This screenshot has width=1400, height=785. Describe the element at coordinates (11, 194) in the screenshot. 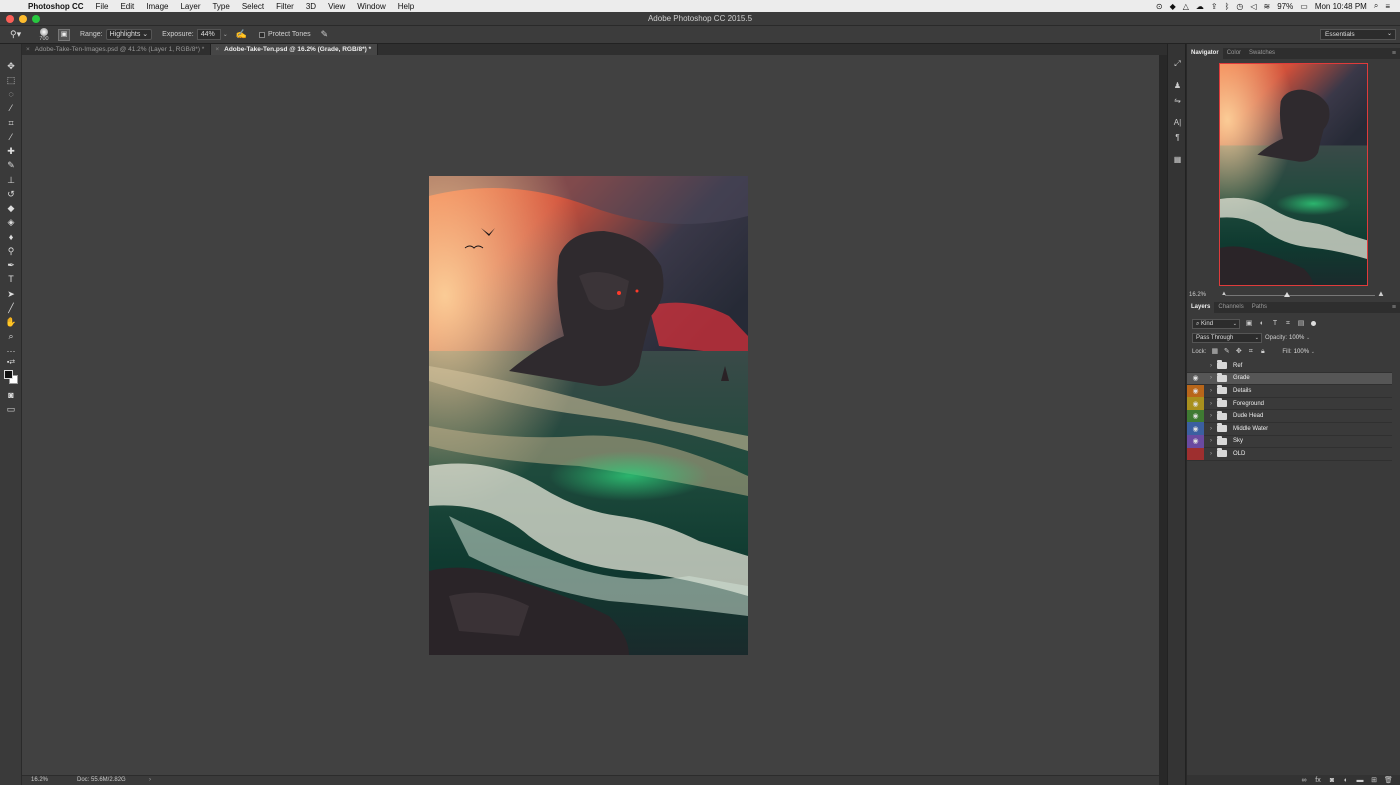

I see `history-brush-tool-icon: ↺` at that location.